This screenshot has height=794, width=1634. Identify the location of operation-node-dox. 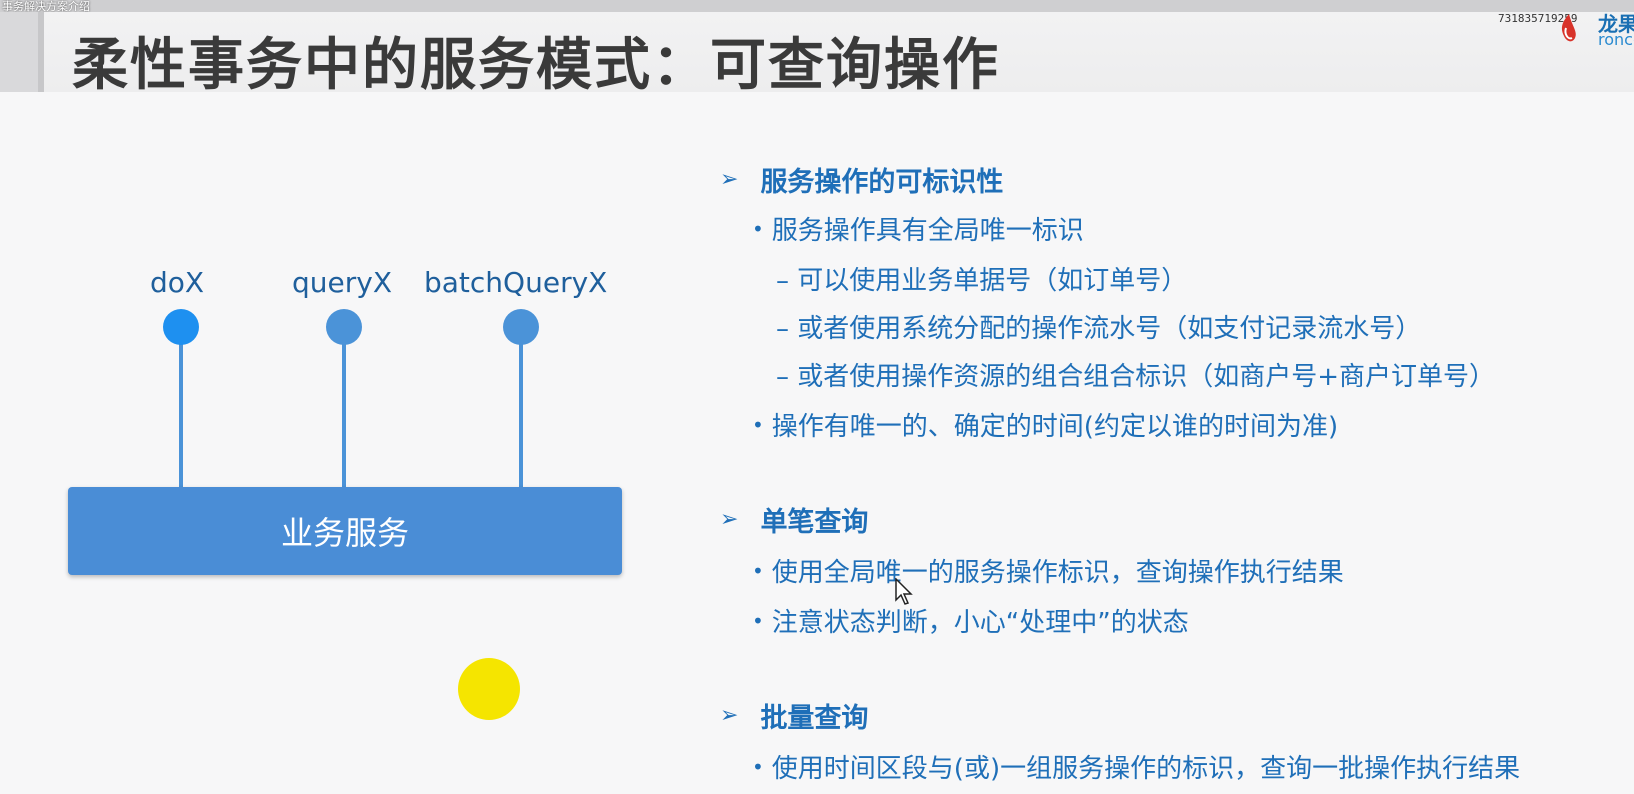
(181, 327).